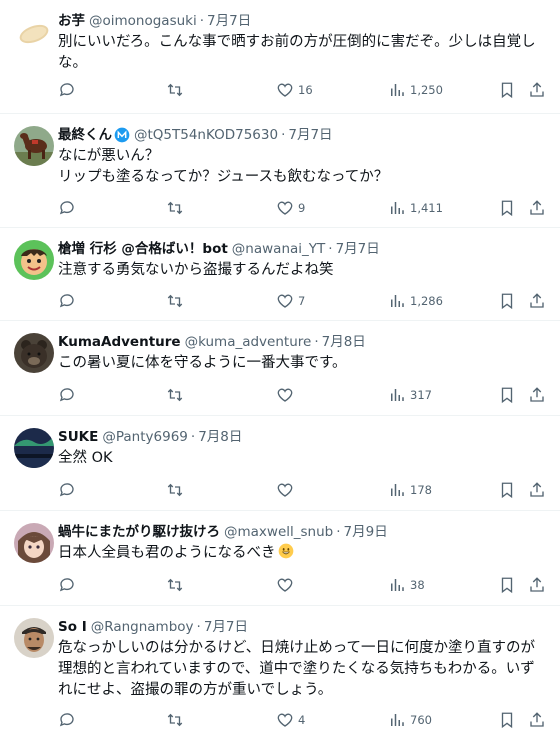  Describe the element at coordinates (206, 135) in the screenshot. I see `username: @tQ5T54nKOD75630` at that location.